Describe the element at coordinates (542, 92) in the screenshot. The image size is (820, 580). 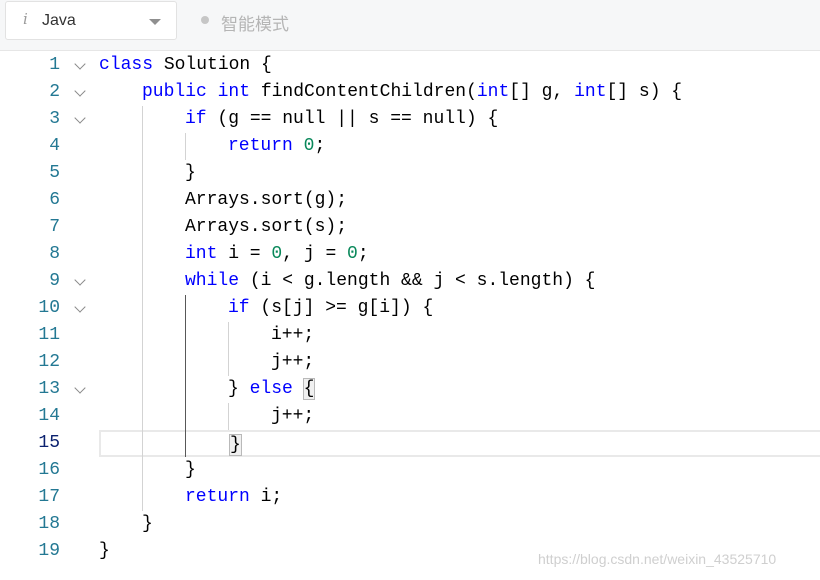
I see `code-token: [] g,` at that location.